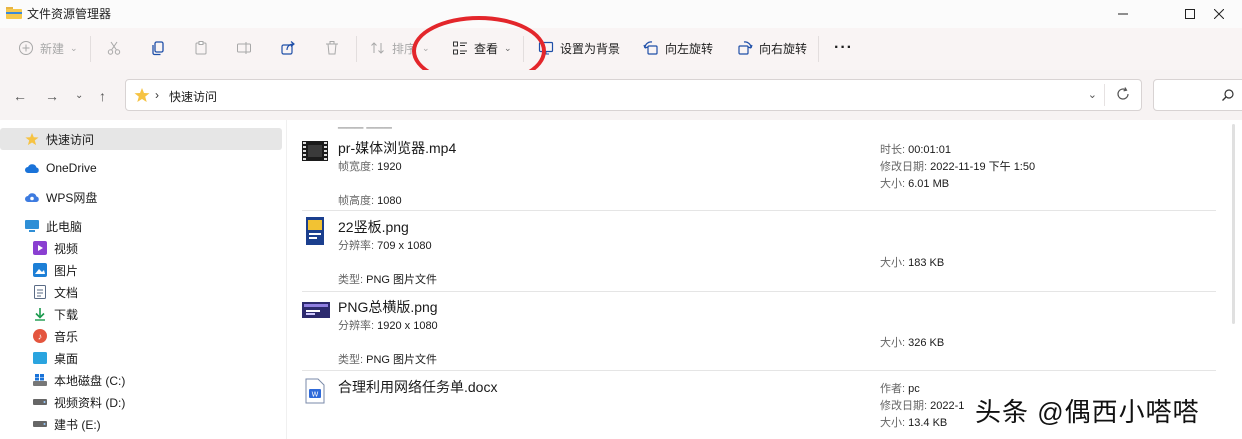 This screenshot has width=1242, height=439. What do you see at coordinates (153, 197) in the screenshot?
I see `sidebar-item-wps-drive: WPS网盘` at bounding box center [153, 197].